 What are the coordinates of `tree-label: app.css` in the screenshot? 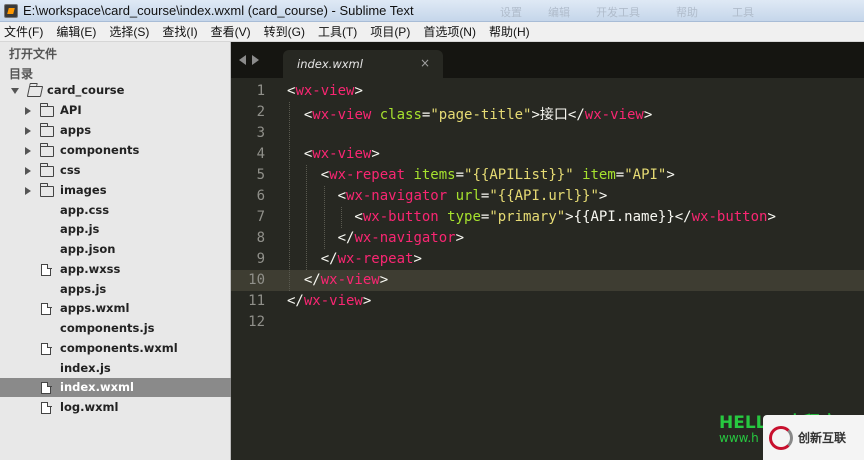 It's located at (85, 210).